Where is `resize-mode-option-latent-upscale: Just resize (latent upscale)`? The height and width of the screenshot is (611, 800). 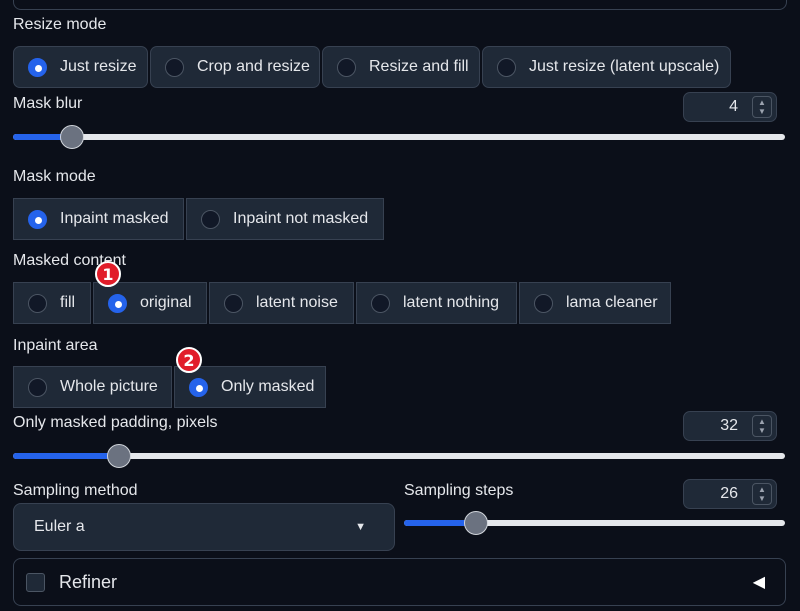 resize-mode-option-latent-upscale: Just resize (latent upscale) is located at coordinates (606, 67).